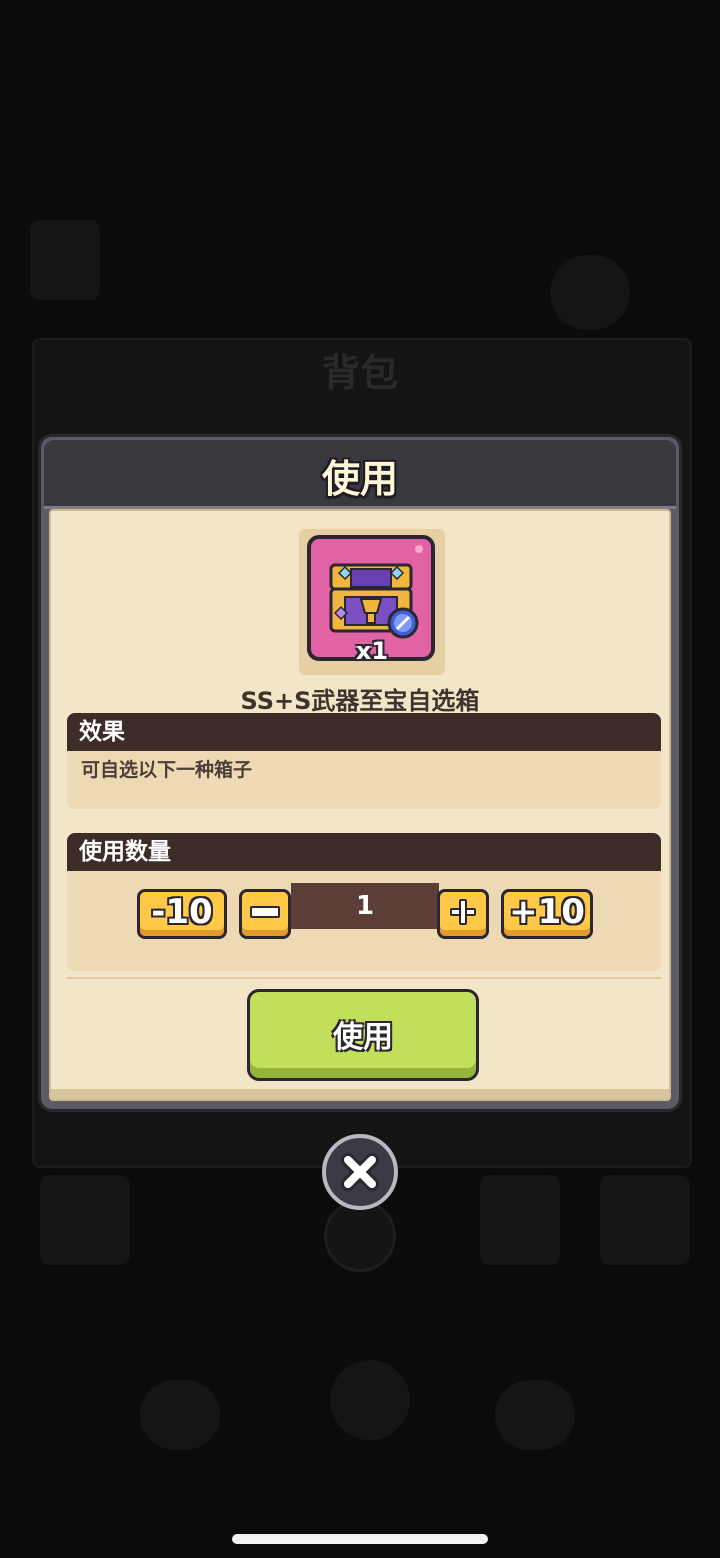 The width and height of the screenshot is (720, 1558). What do you see at coordinates (359, 479) in the screenshot?
I see `dialog-title: 使用` at bounding box center [359, 479].